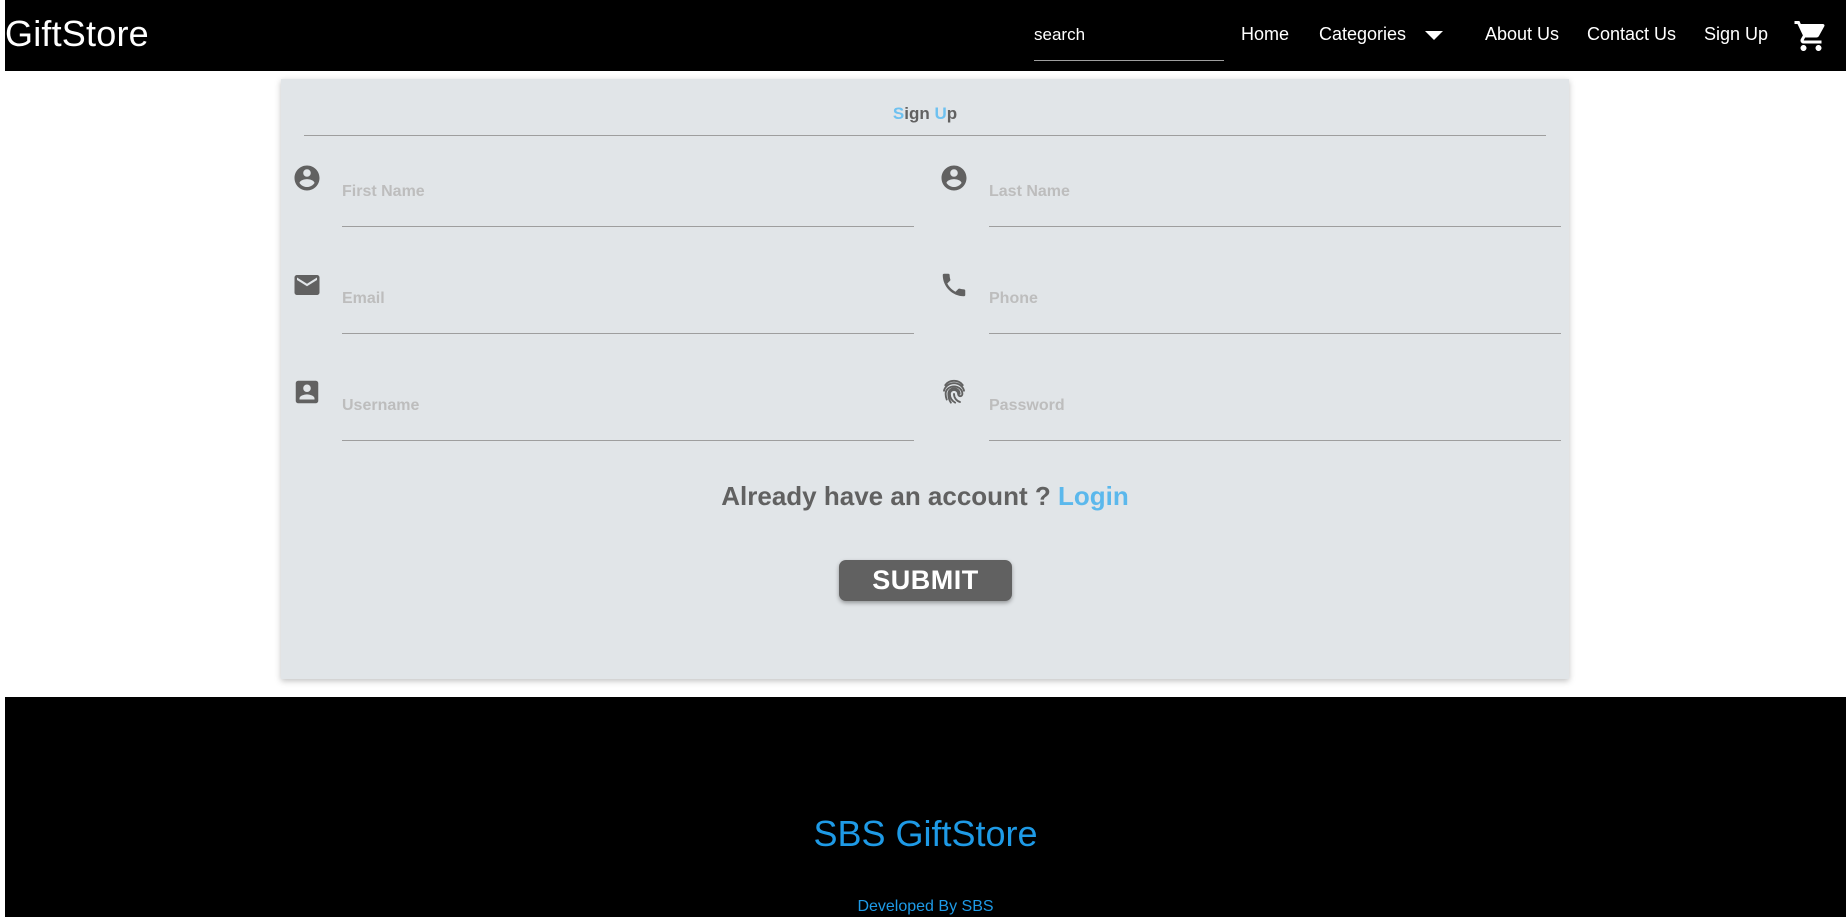  Describe the element at coordinates (925, 906) in the screenshot. I see `footer-credit: Developed By SBS` at that location.